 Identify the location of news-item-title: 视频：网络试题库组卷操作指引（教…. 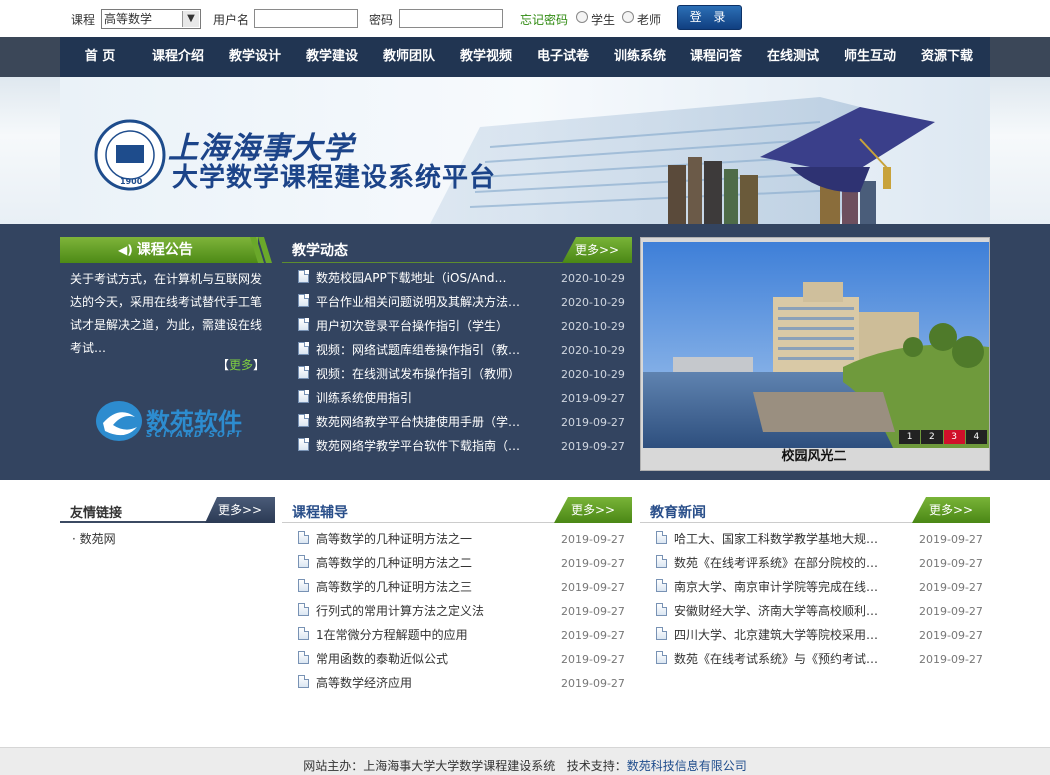
(422, 350).